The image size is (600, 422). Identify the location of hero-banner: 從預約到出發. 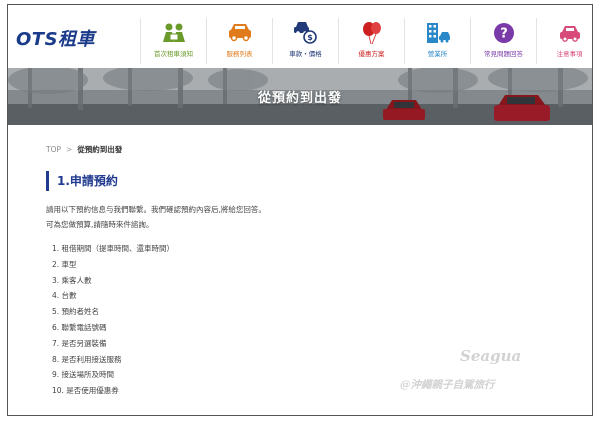
(300, 96).